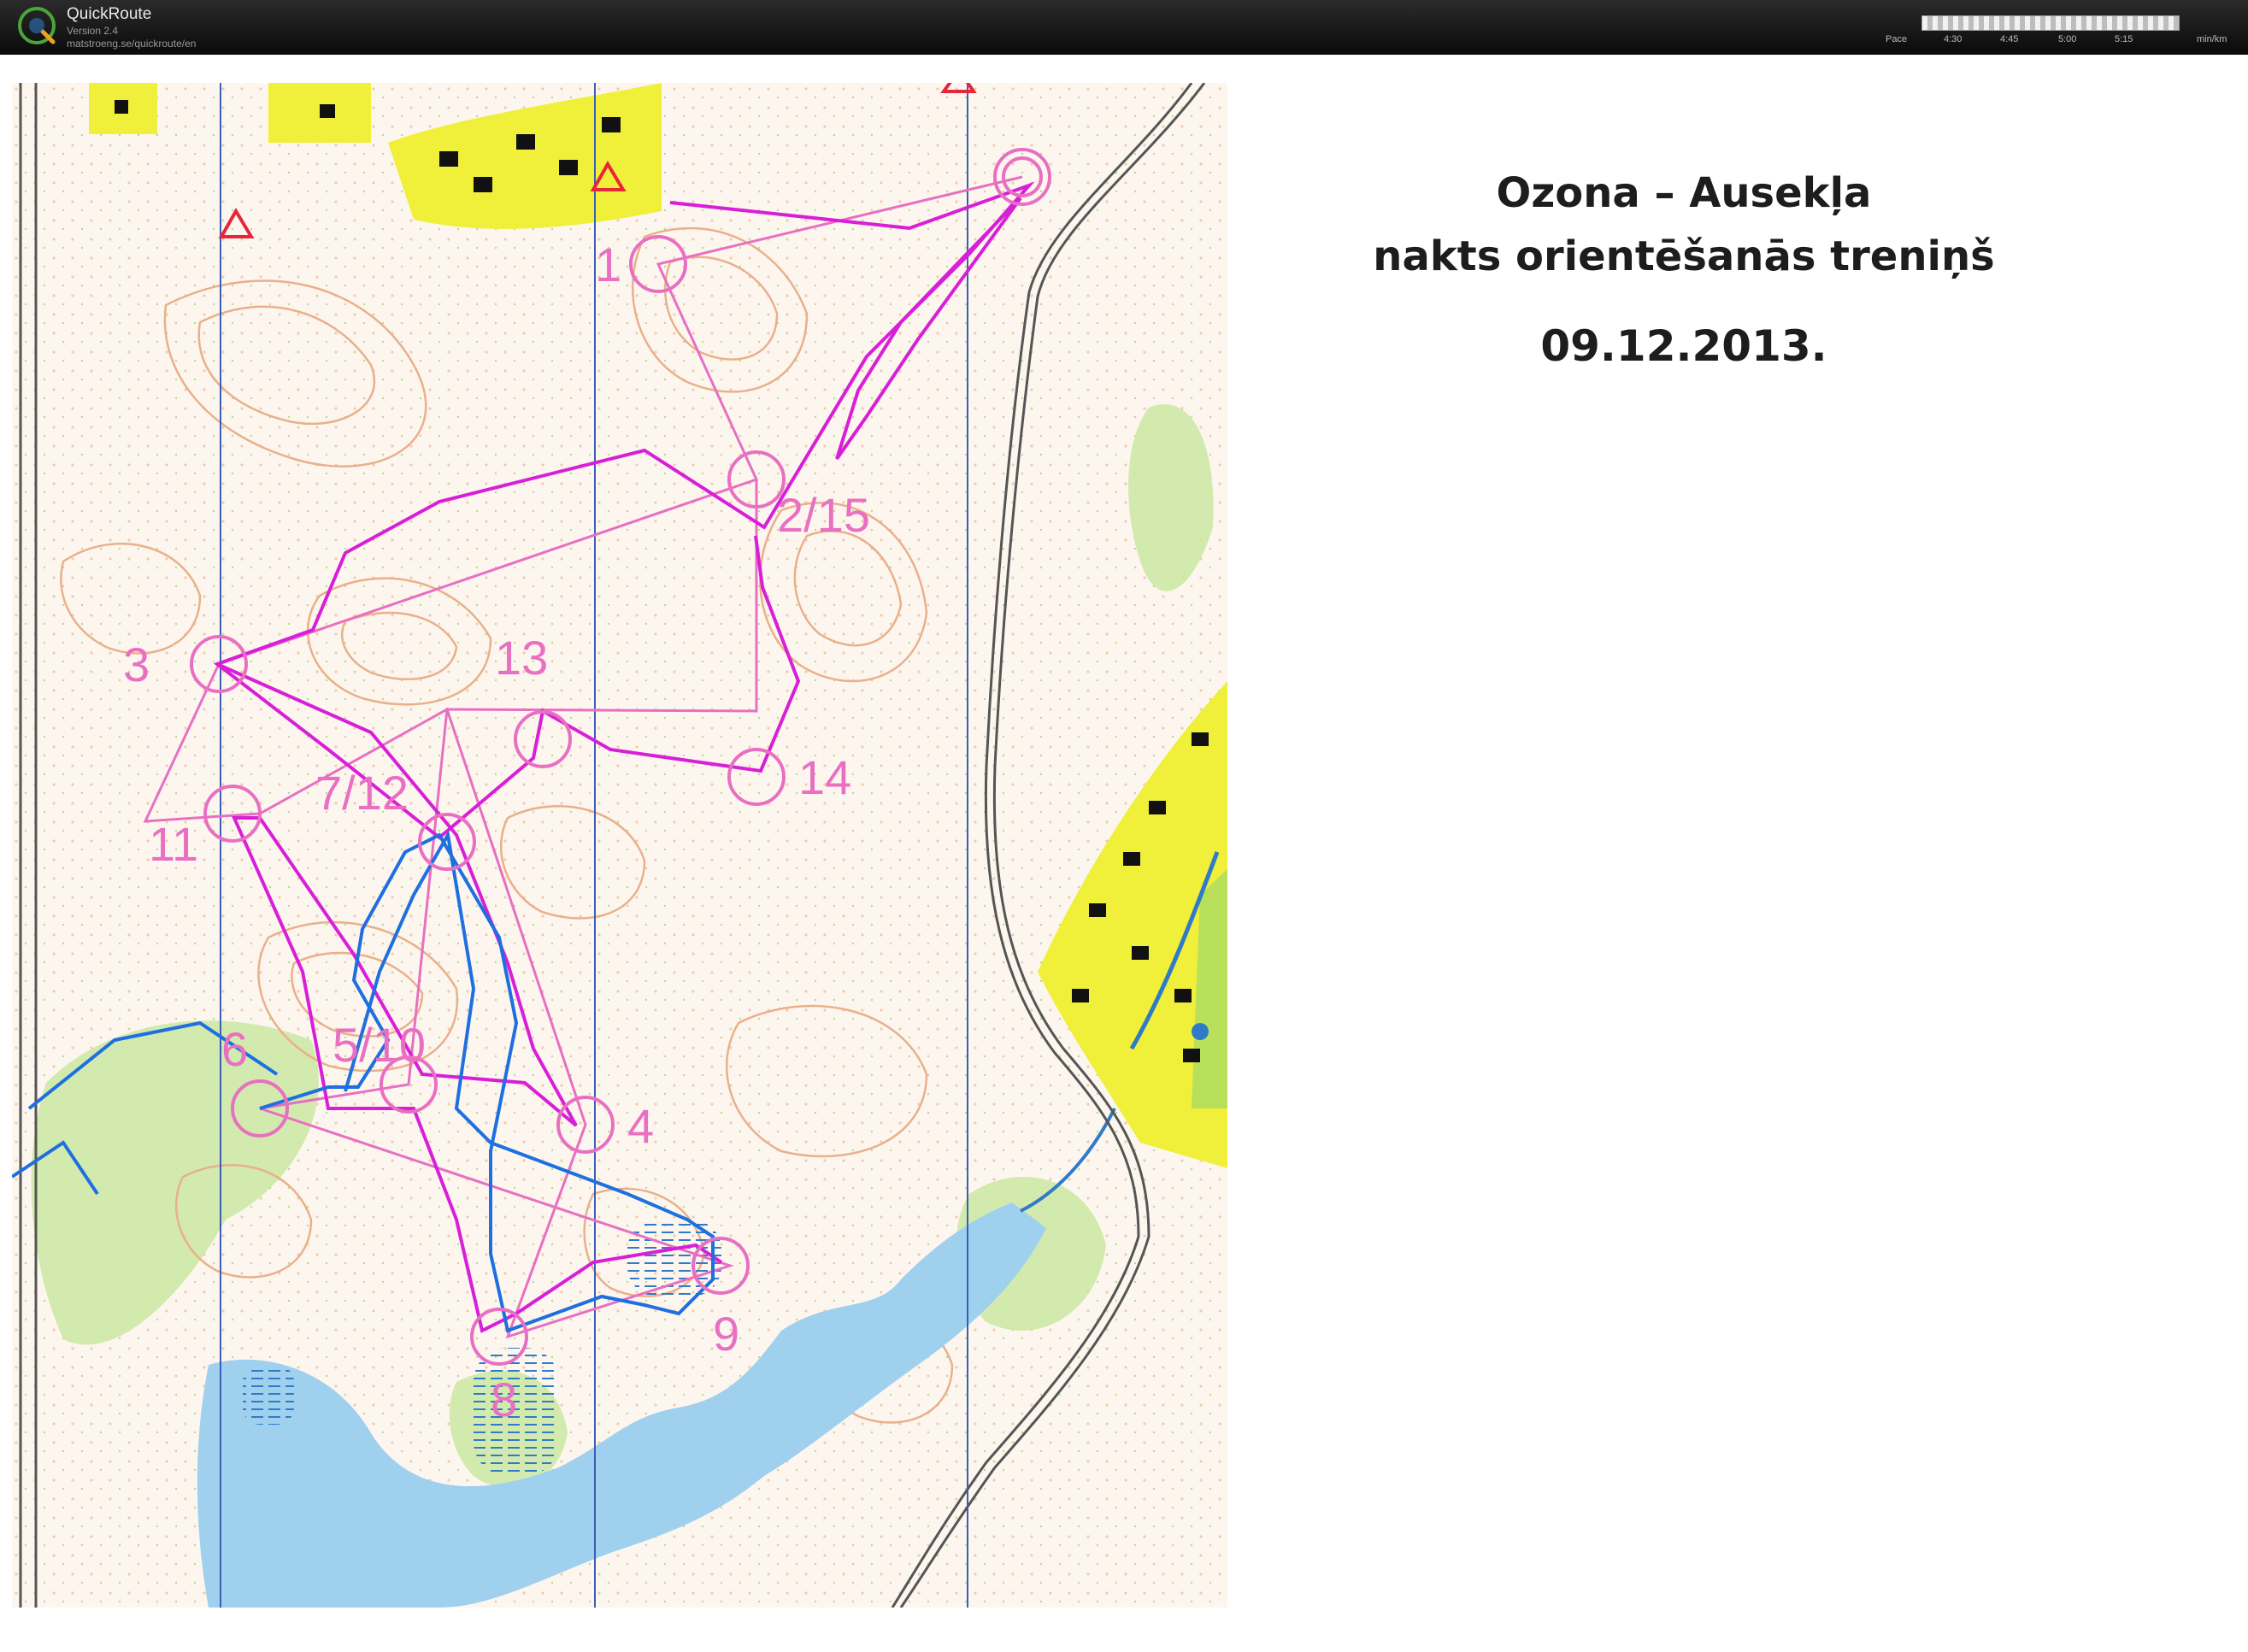 The image size is (2248, 1652). What do you see at coordinates (1684, 193) in the screenshot?
I see `map-title-line-1: Ozona – Ausekļa` at bounding box center [1684, 193].